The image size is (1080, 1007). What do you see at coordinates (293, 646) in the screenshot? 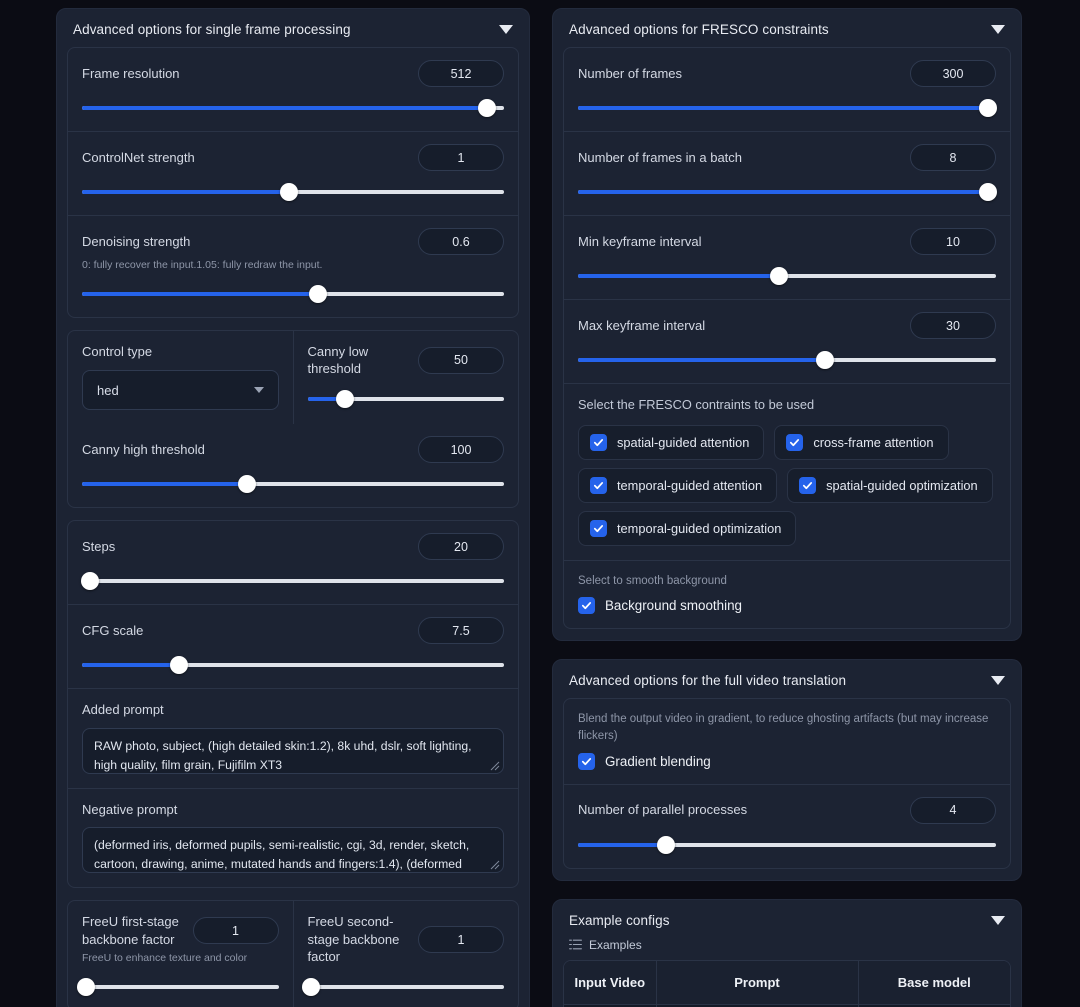
I see `row-cfg-scale: CFG scale 7.5` at bounding box center [293, 646].